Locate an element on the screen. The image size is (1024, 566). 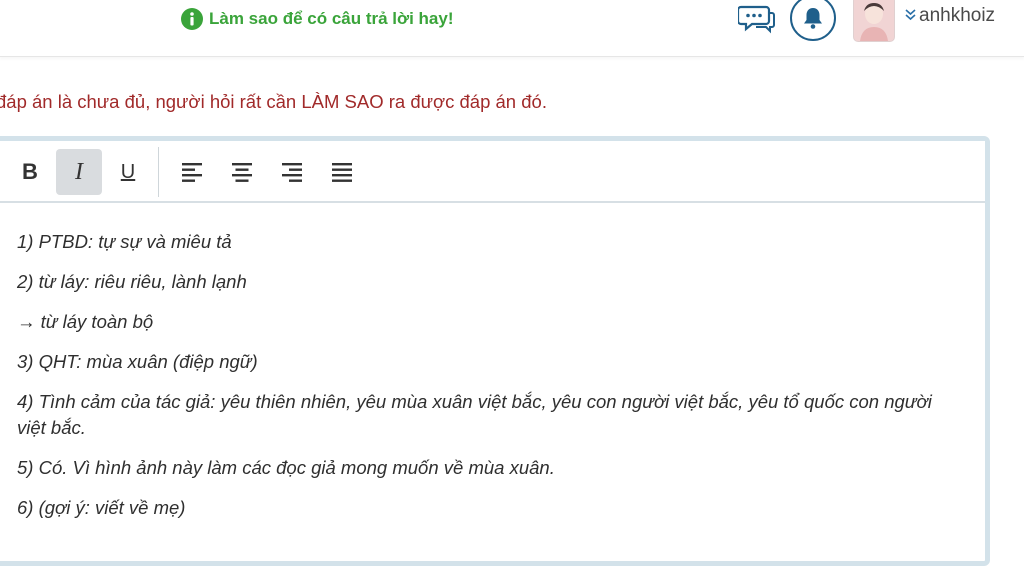
answer-line: 1) PTBD: tự sự và miêu tả is located at coordinates (124, 241).